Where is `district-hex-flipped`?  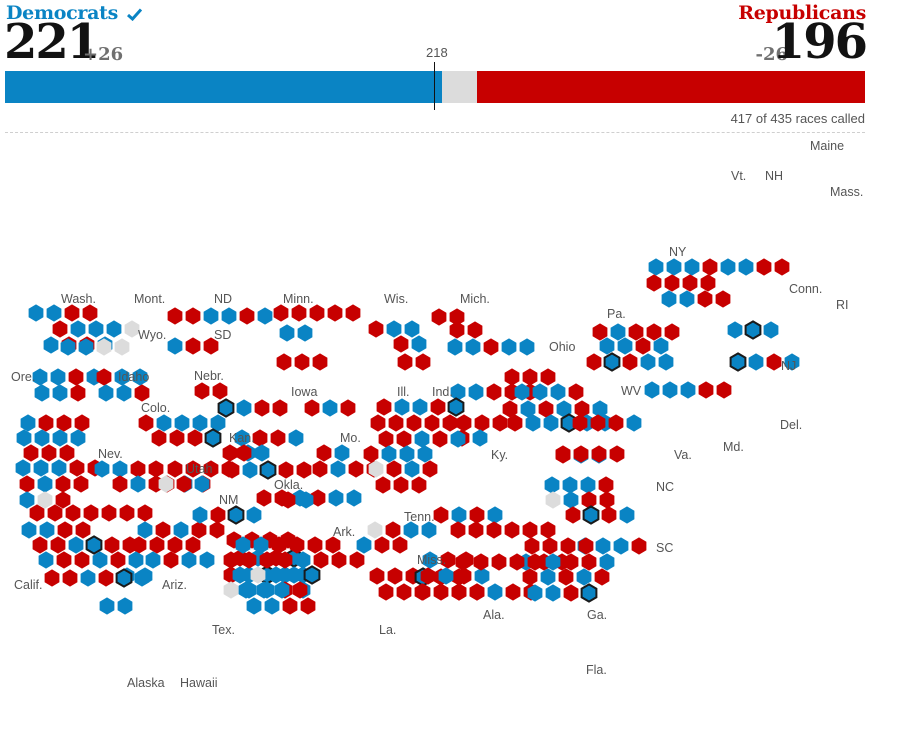 district-hex-flipped is located at coordinates (738, 362).